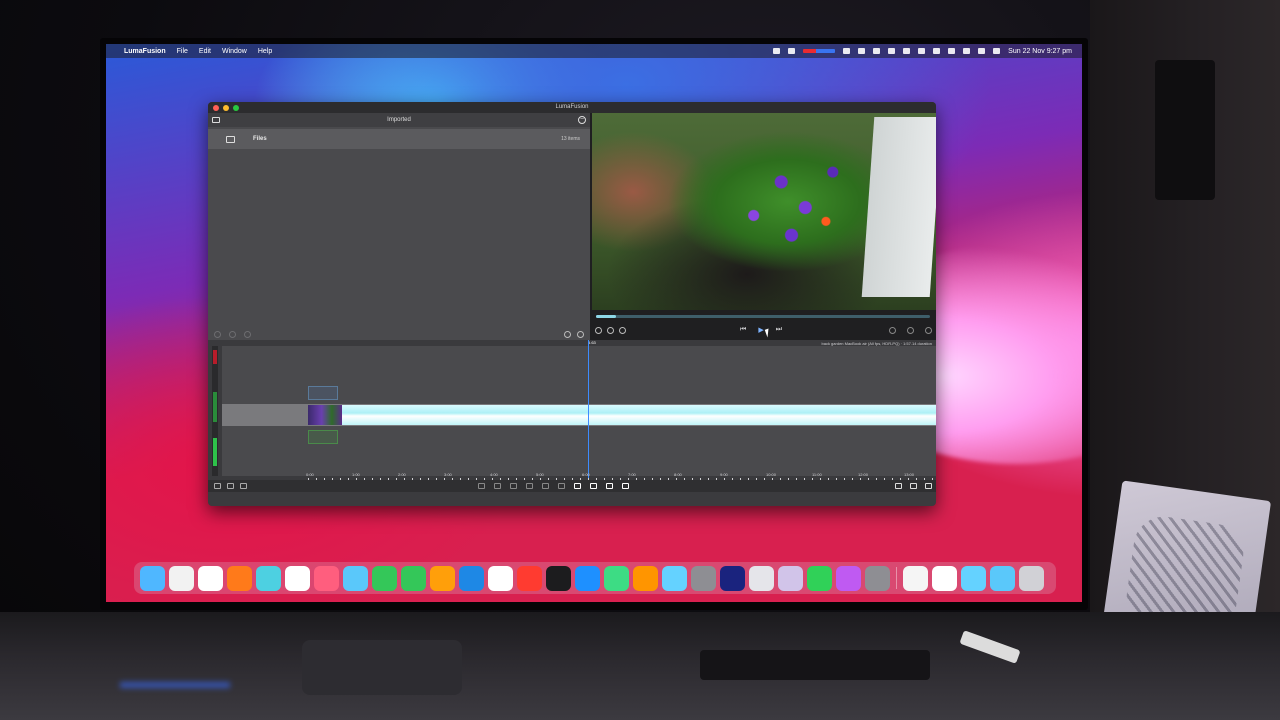 The width and height of the screenshot is (1280, 720). Describe the element at coordinates (182, 51) in the screenshot. I see `menu-file: File` at that location.